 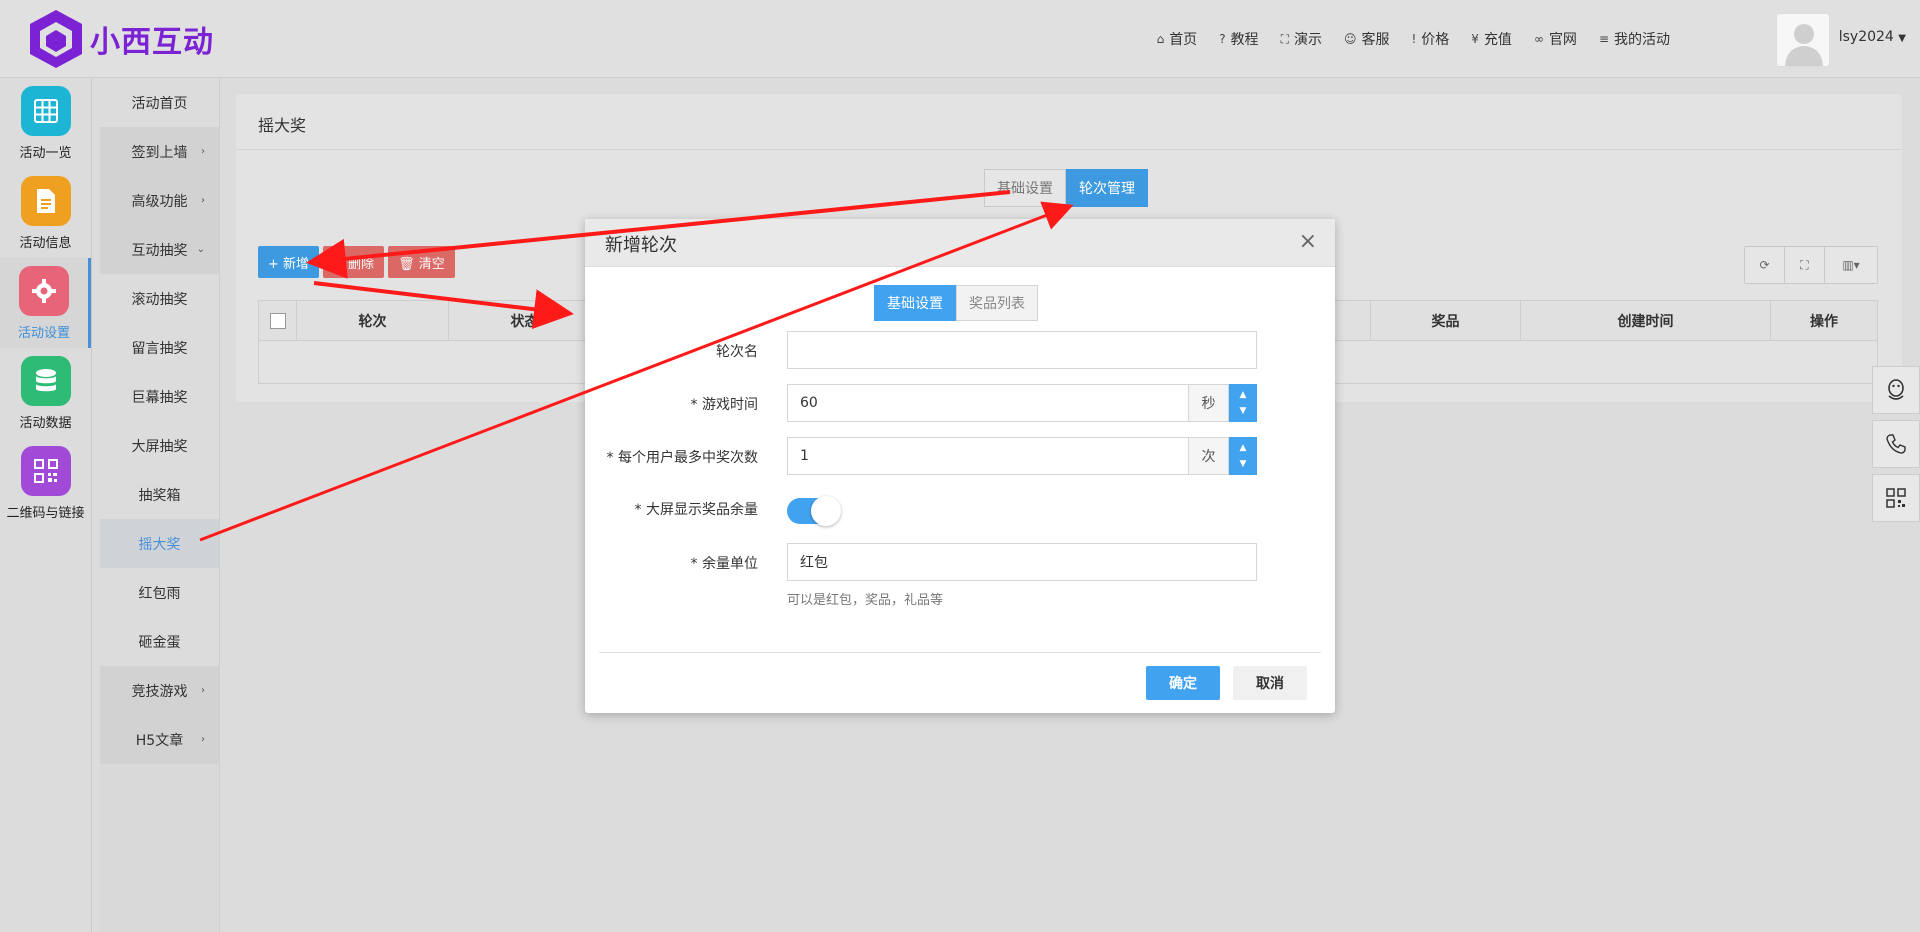 What do you see at coordinates (960, 652) in the screenshot?
I see `dialog-divider` at bounding box center [960, 652].